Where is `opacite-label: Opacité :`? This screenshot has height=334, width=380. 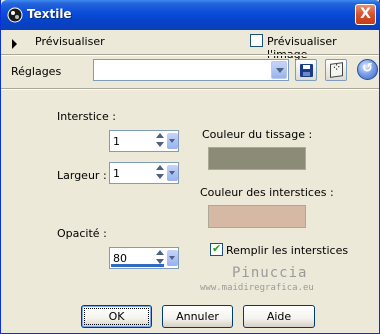 opacite-label: Opacité : is located at coordinates (82, 233).